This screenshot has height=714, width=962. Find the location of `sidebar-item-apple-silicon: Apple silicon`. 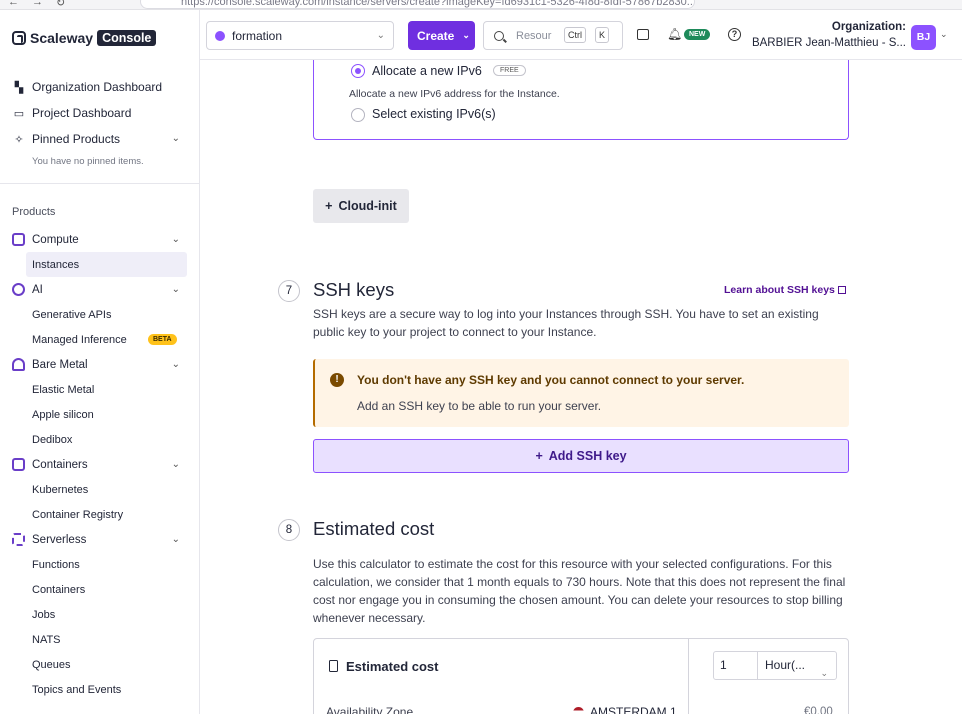

sidebar-item-apple-silicon: Apple silicon is located at coordinates (100, 414).